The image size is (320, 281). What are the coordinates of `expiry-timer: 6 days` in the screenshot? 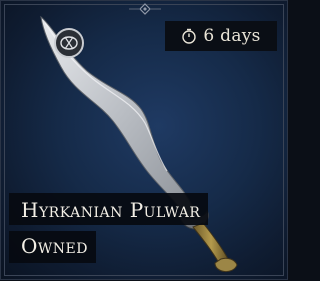 It's located at (221, 36).